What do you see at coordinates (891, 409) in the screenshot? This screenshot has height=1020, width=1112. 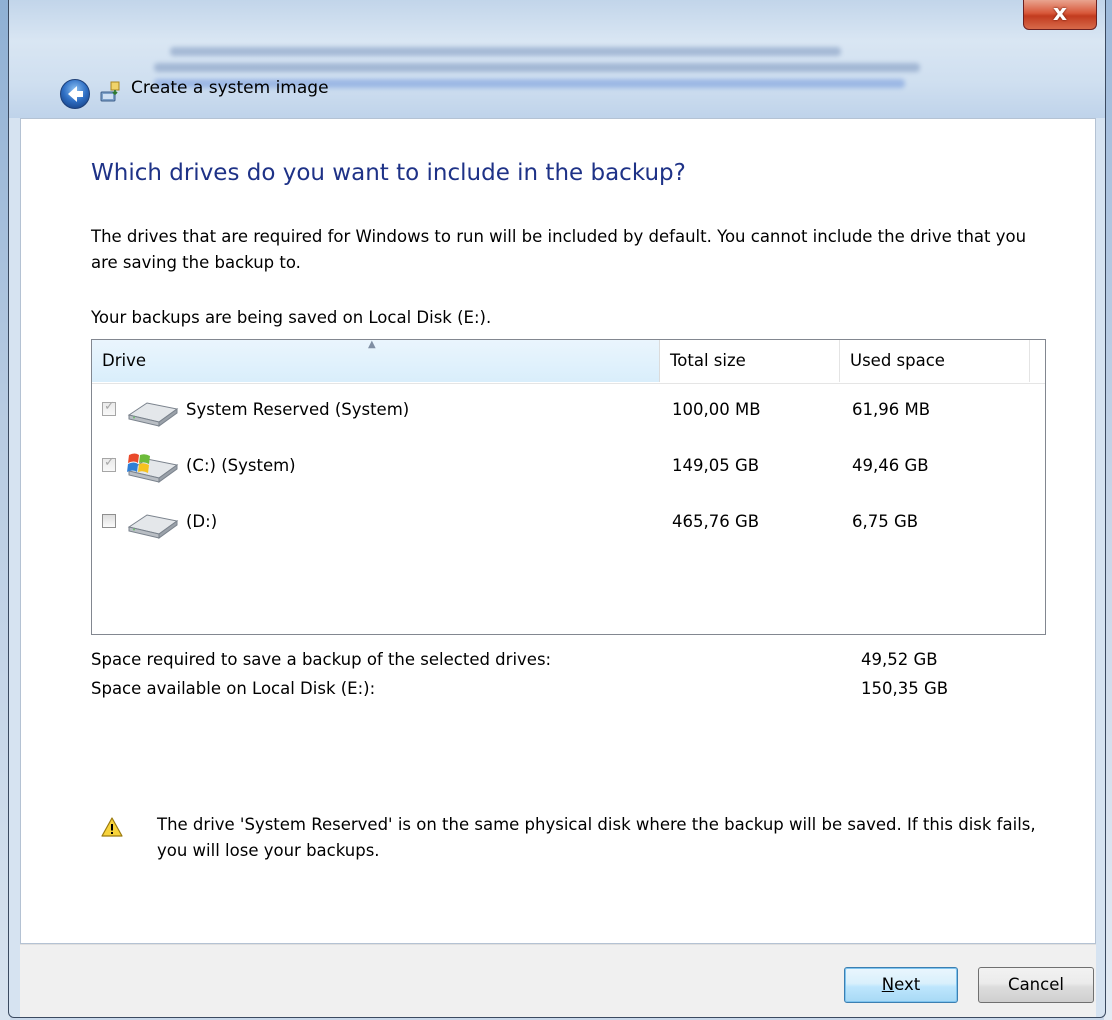 I see `drive-used-space: 61,96 MB` at bounding box center [891, 409].